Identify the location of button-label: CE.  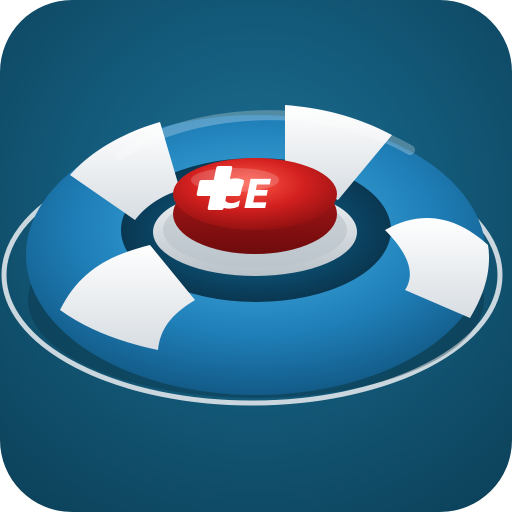
(242, 193).